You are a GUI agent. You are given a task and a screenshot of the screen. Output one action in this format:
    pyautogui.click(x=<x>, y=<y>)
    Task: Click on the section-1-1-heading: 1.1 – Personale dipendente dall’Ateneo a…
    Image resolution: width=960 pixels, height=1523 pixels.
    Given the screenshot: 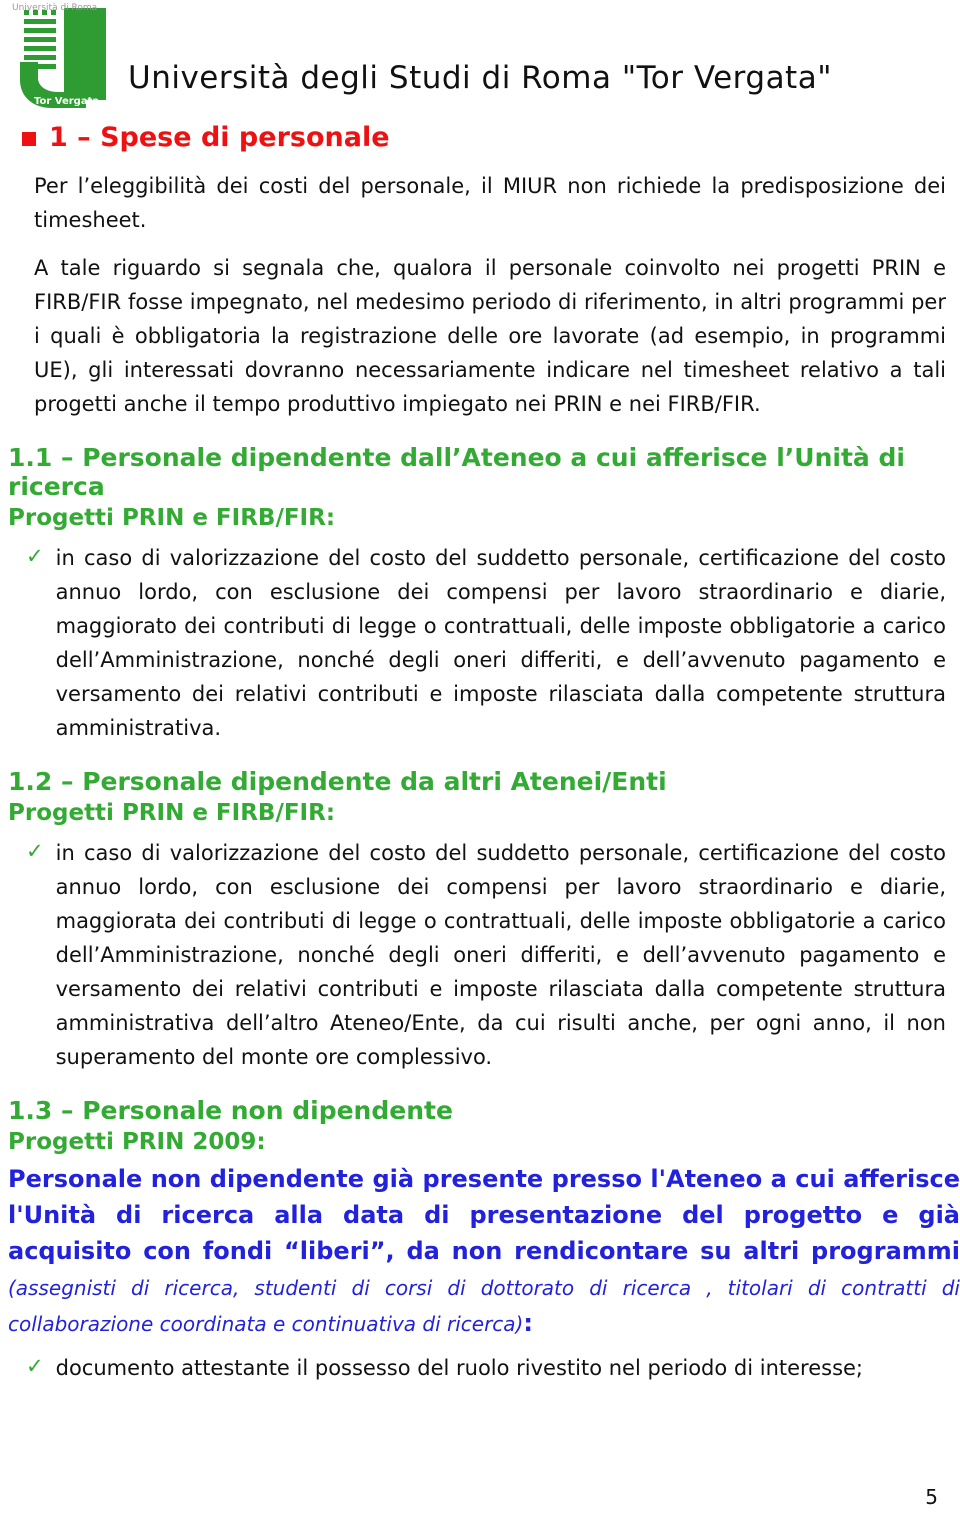 What is the action you would take?
    pyautogui.click(x=456, y=472)
    